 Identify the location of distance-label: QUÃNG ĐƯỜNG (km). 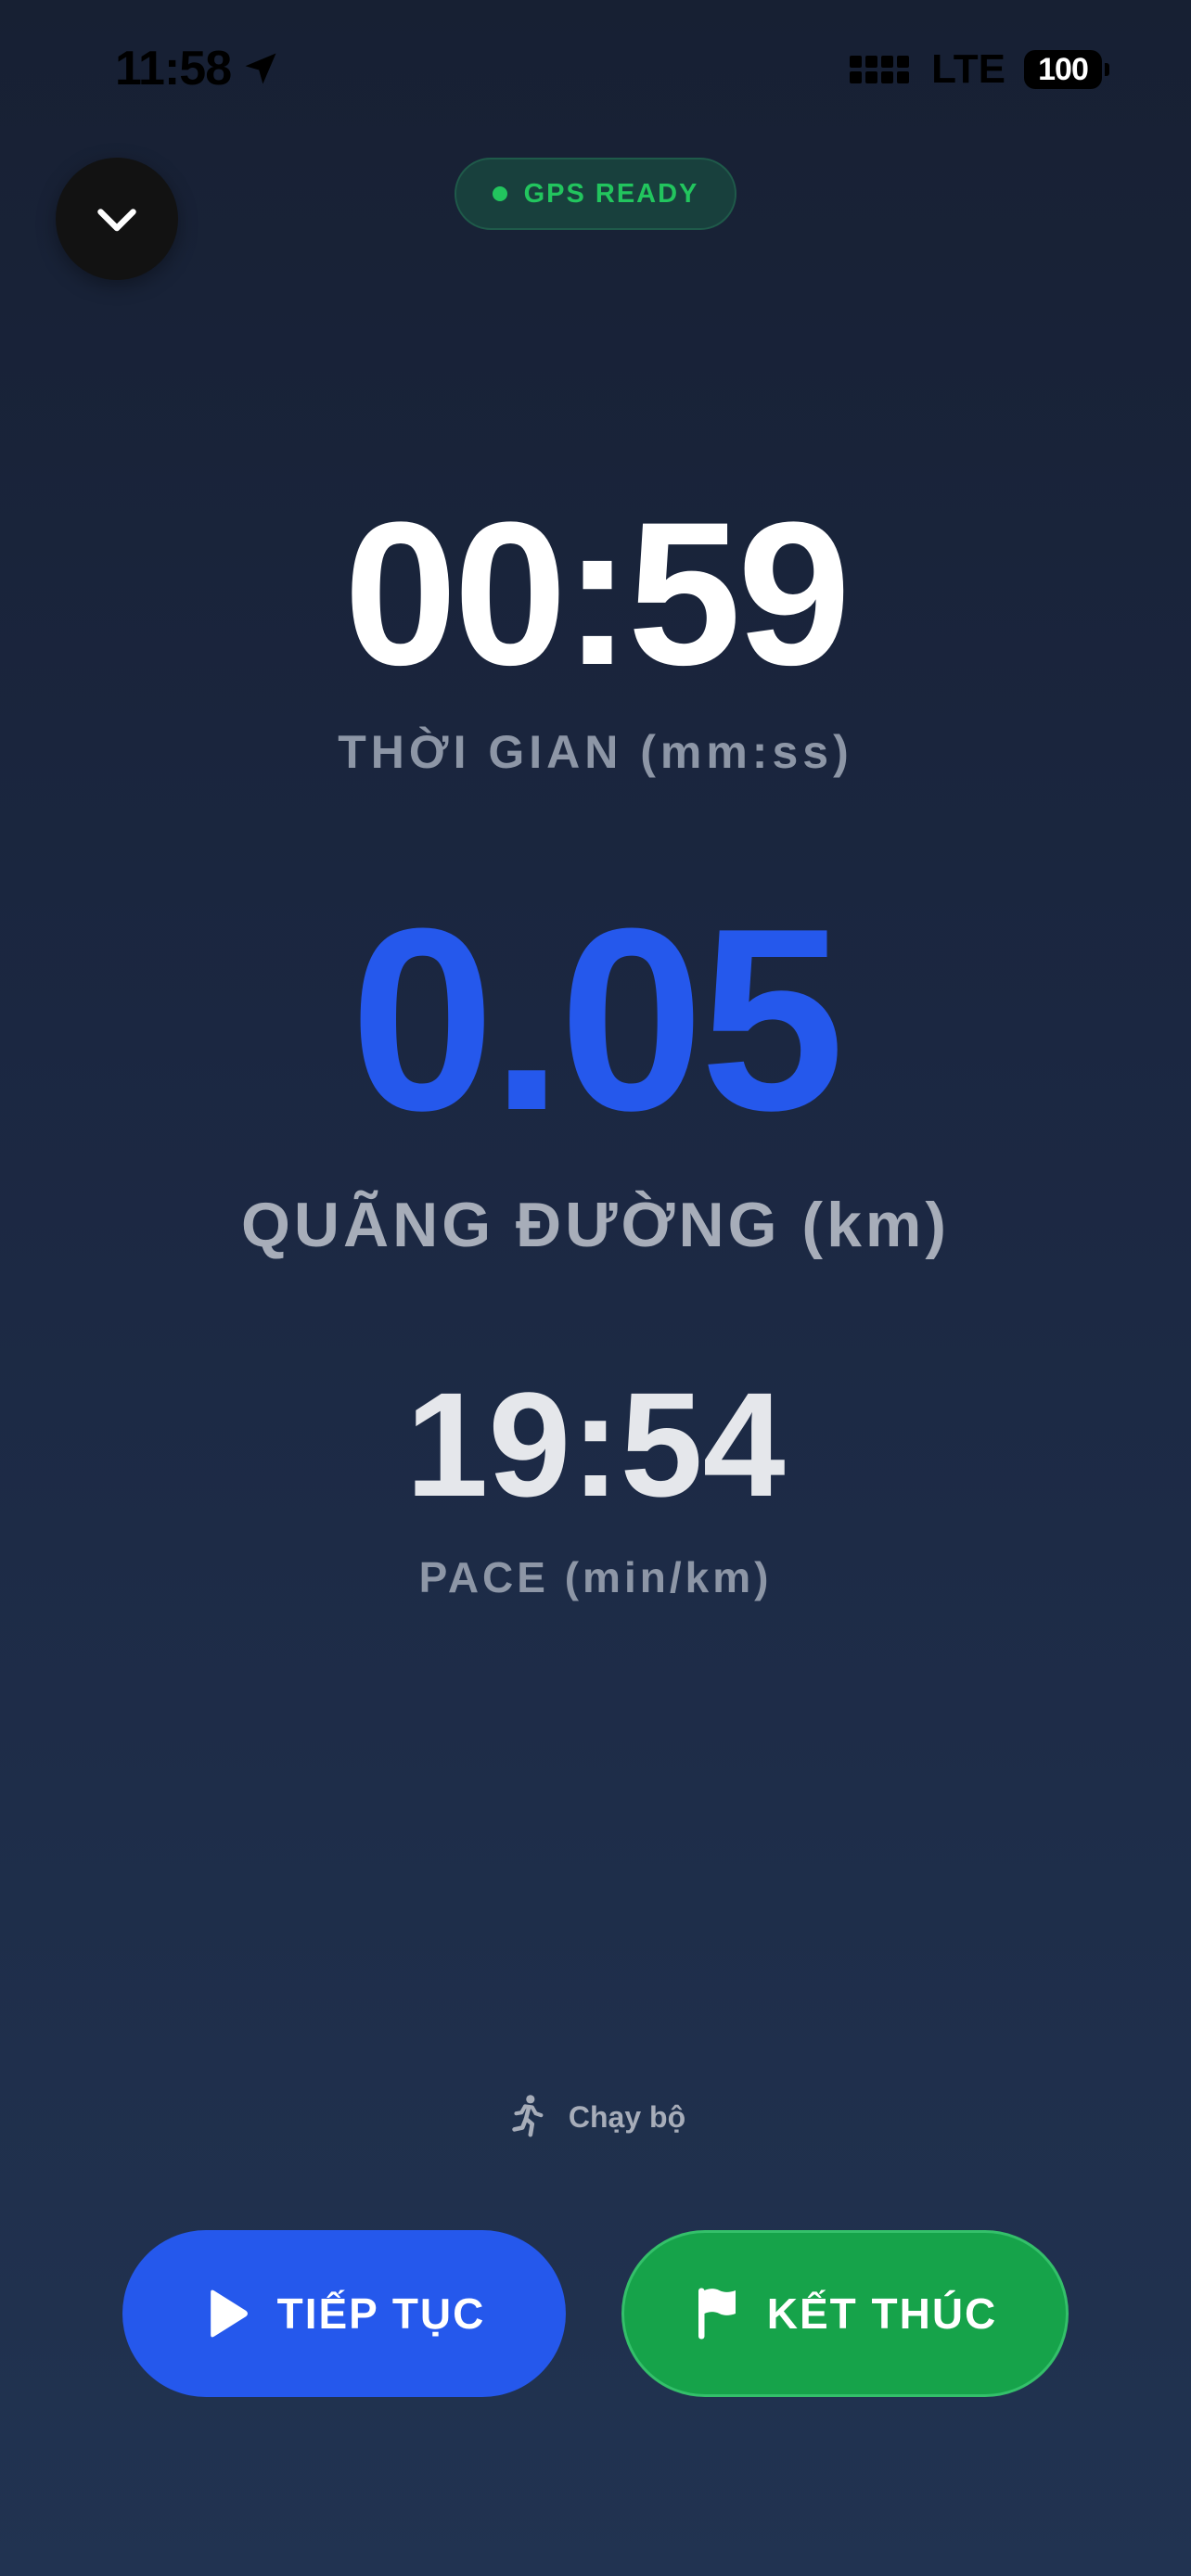
(595, 1225).